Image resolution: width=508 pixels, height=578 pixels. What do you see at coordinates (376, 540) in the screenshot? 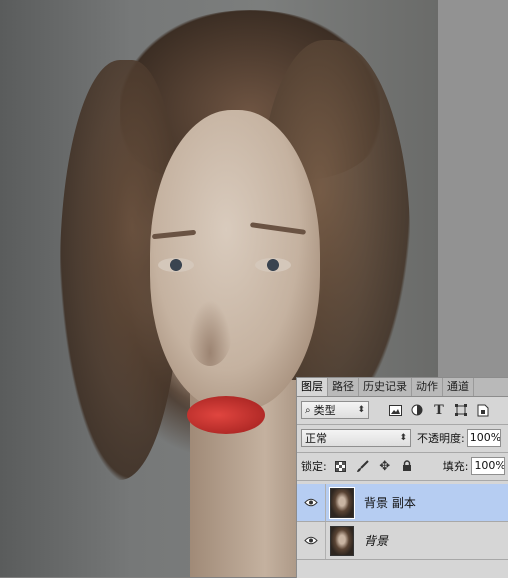
I see `layer-name: 背景` at bounding box center [376, 540].